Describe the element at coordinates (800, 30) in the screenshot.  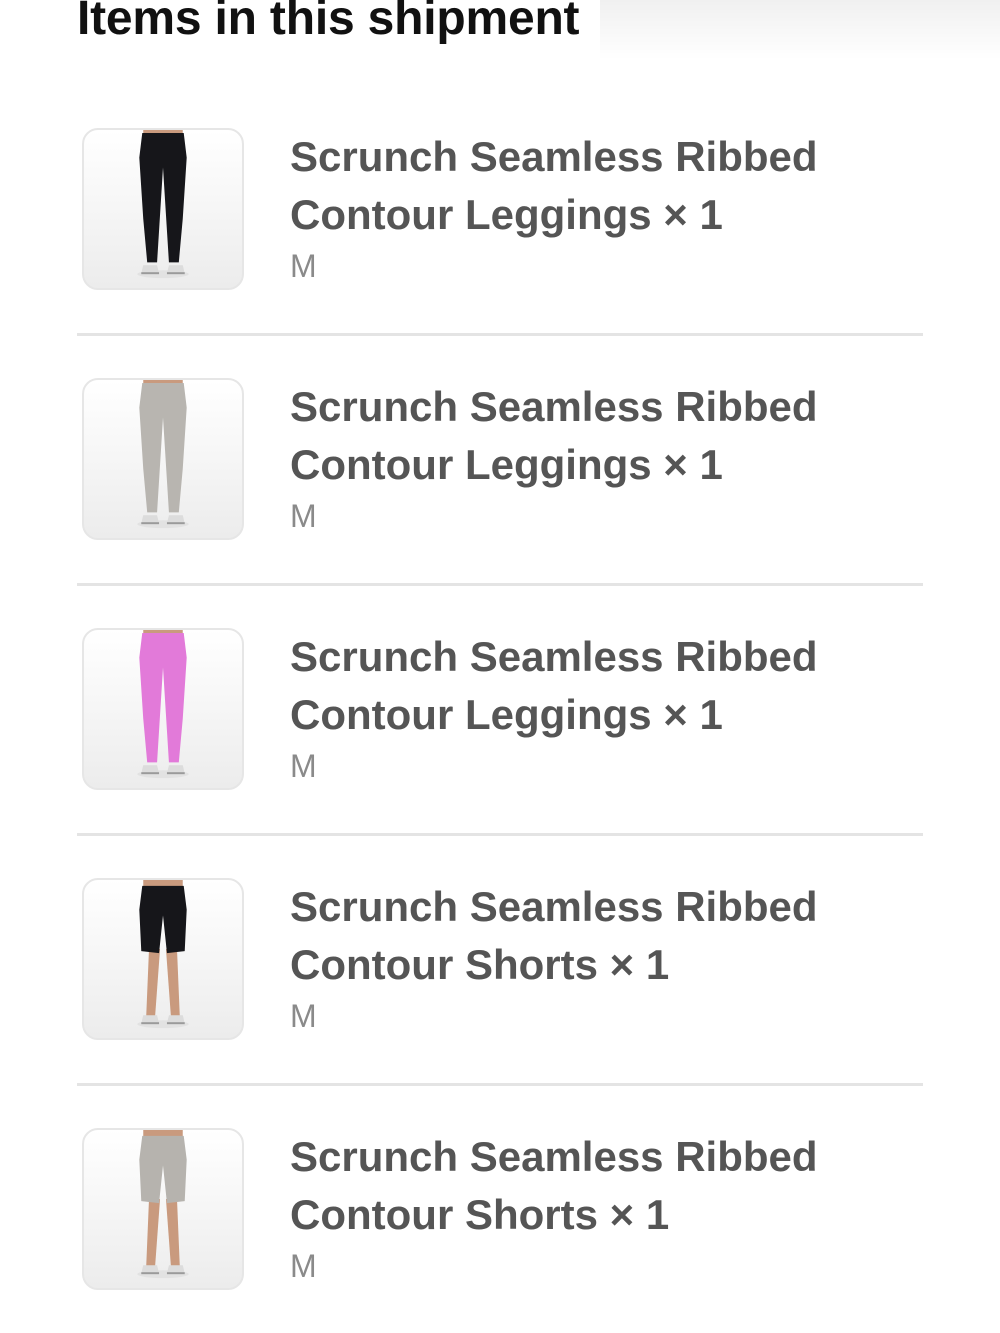
I see `top-edge-shadow` at that location.